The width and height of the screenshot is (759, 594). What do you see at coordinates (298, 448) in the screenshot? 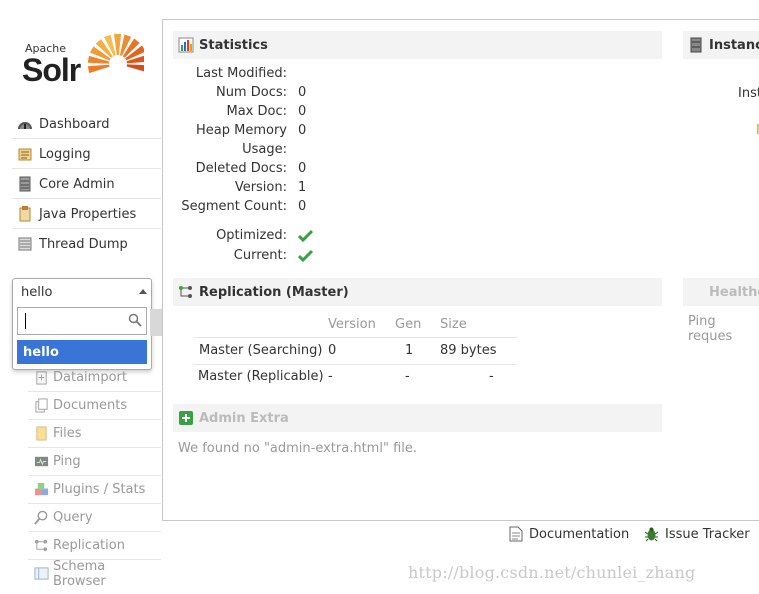
I see `admin-extra-message: We found no "admin-extra.html" file.` at bounding box center [298, 448].